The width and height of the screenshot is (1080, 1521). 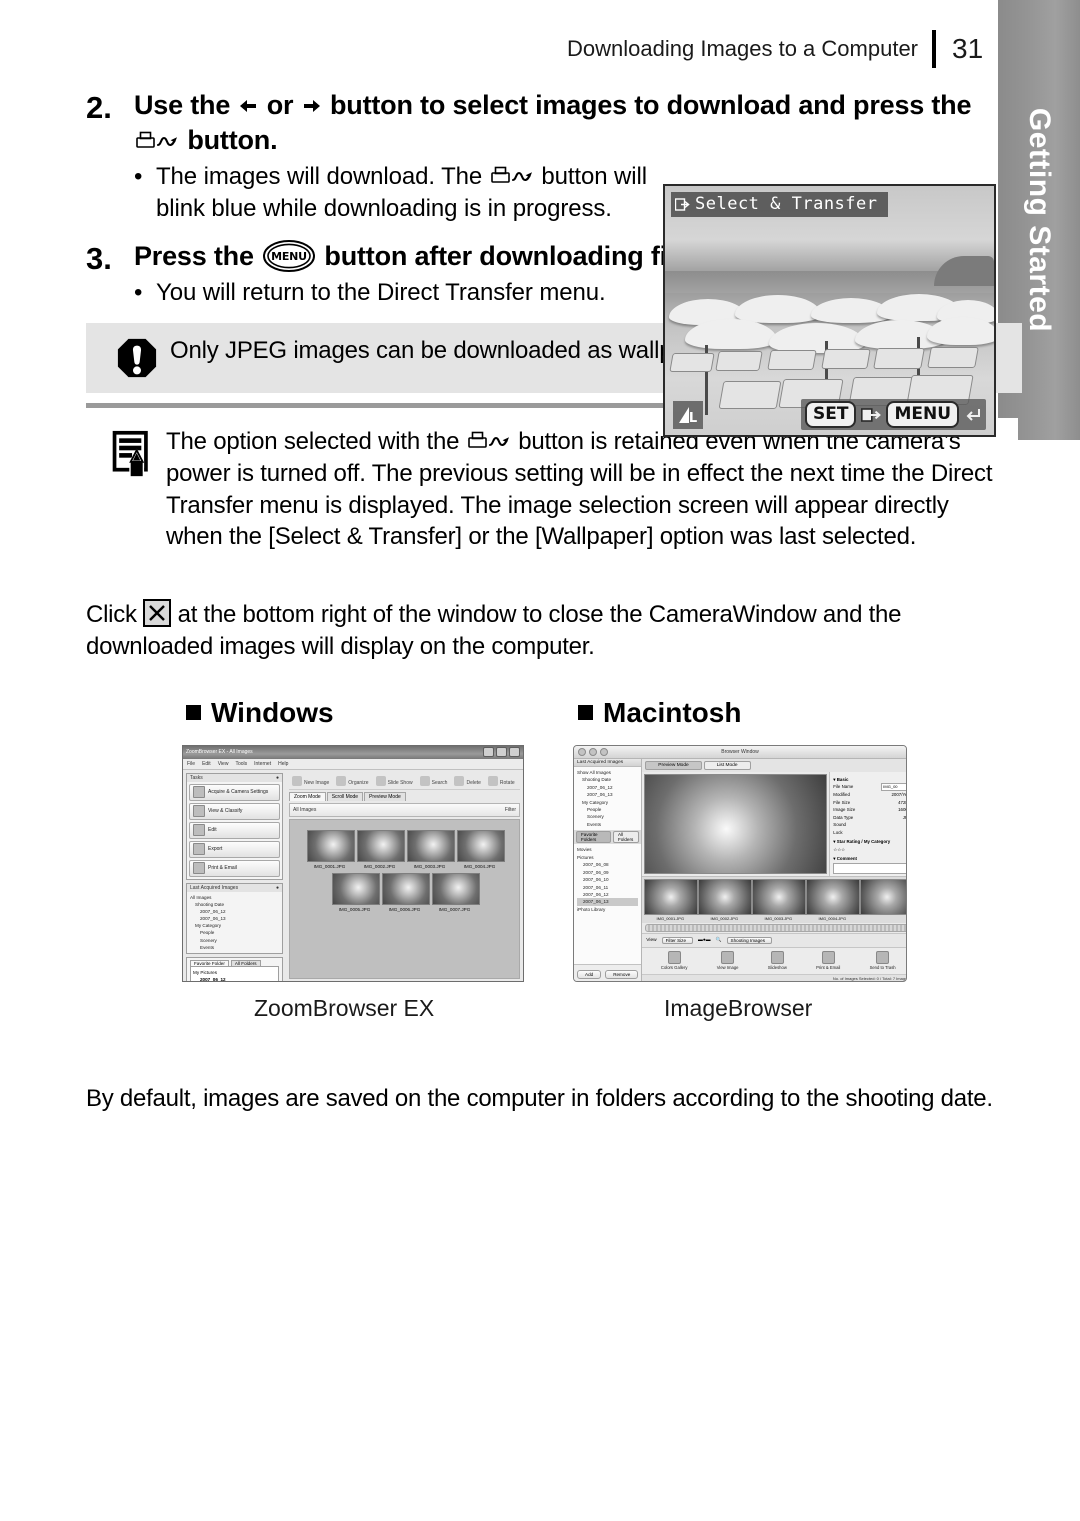 I want to click on menu-file: File, so click(x=191, y=764).